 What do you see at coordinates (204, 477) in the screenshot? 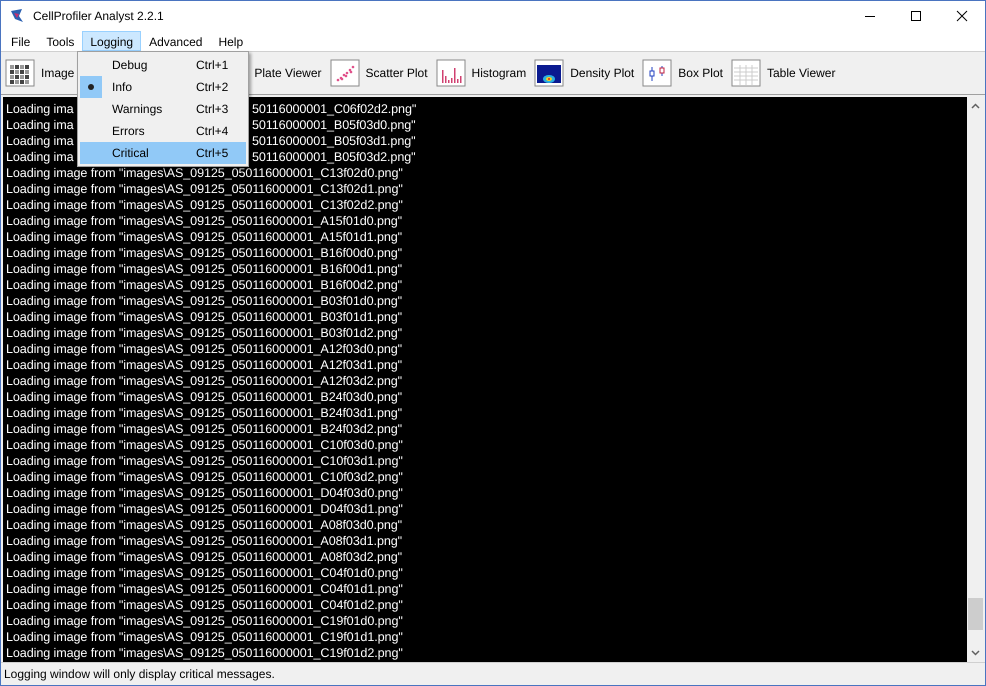
I see `log-line: Loading image from "images\AS_09125_050116000001_C10f03d2.png"` at bounding box center [204, 477].